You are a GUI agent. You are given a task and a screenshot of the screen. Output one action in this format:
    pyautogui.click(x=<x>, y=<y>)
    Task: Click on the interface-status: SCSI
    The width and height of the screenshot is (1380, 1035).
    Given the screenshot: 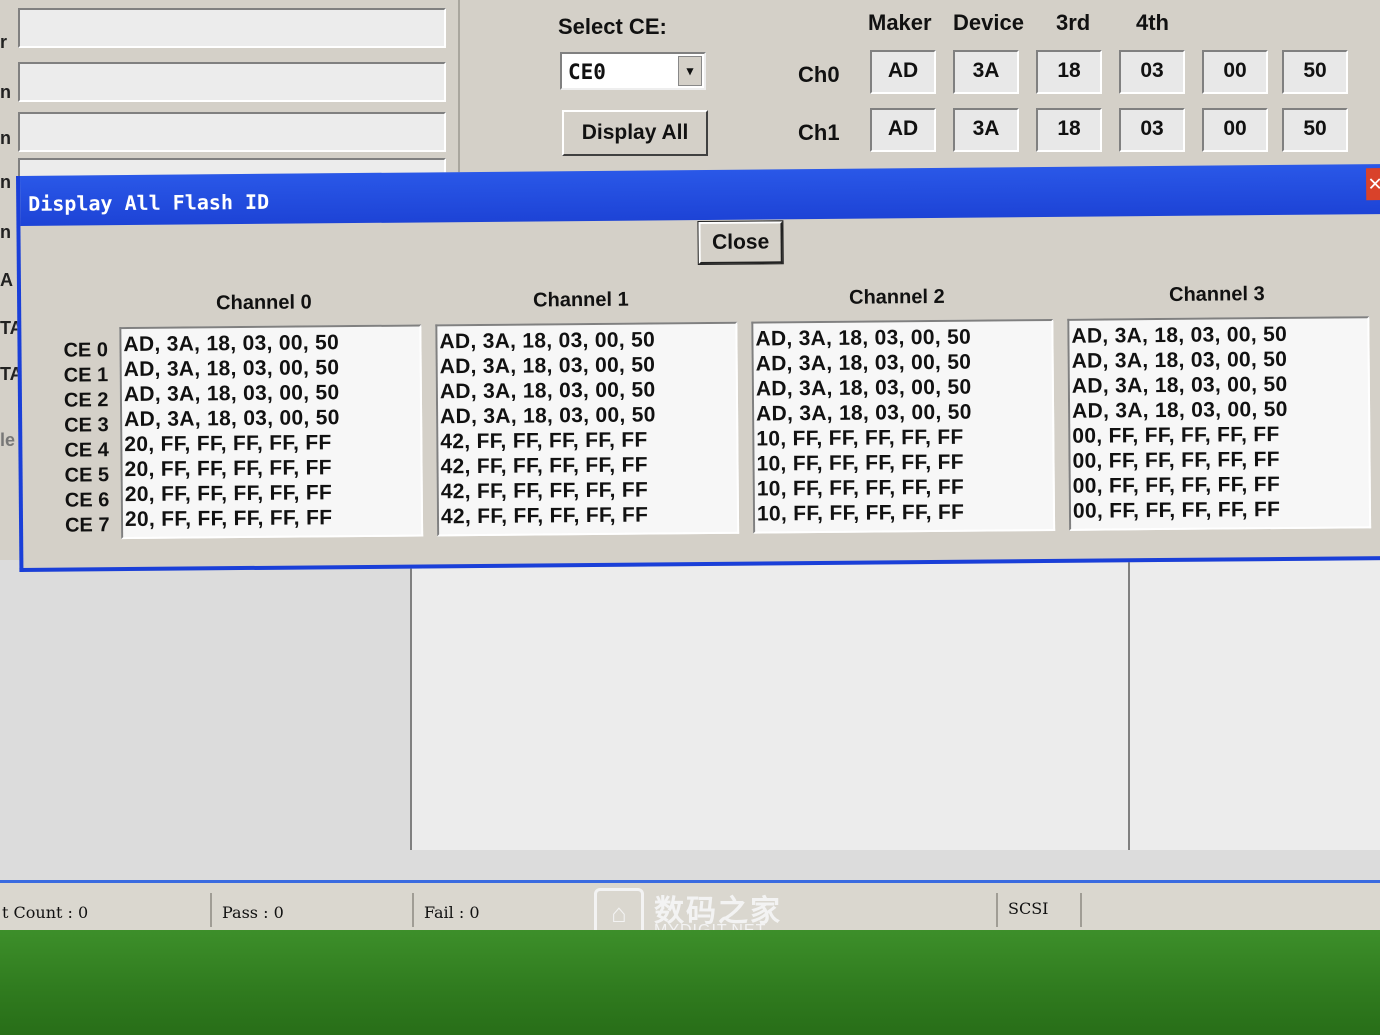 What is the action you would take?
    pyautogui.click(x=1028, y=908)
    